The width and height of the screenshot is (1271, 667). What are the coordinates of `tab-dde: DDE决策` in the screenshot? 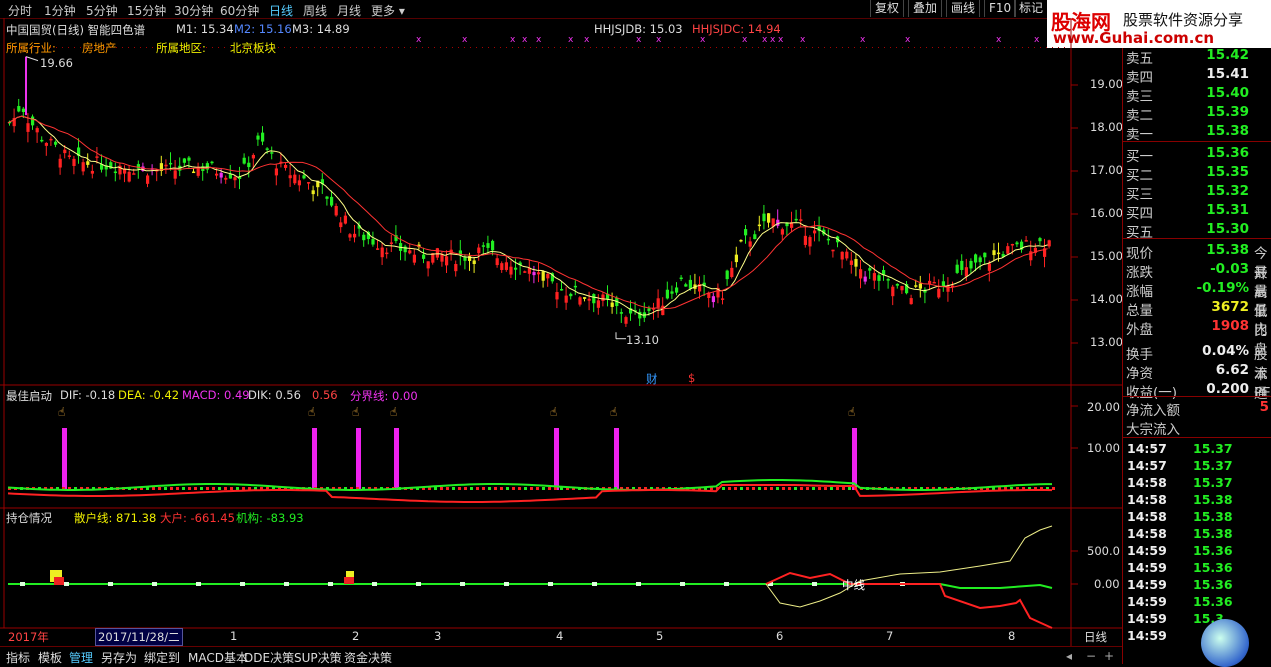 It's located at (269, 657).